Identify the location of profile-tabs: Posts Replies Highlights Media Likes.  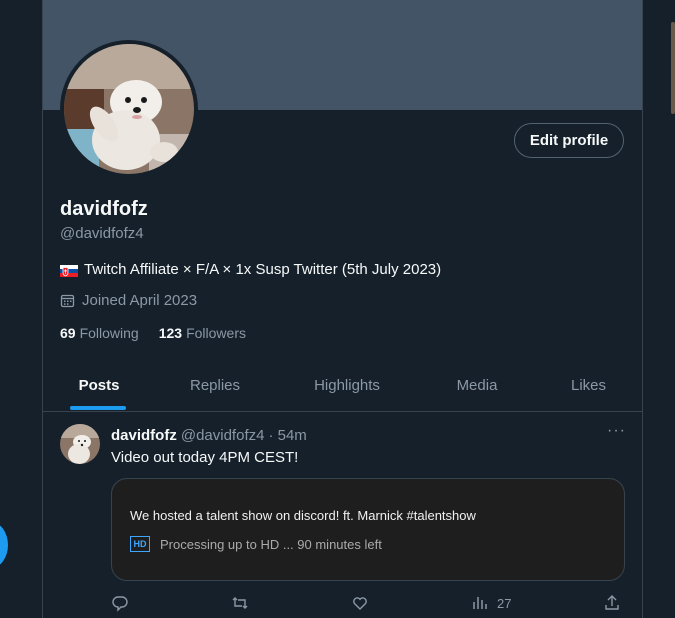
(342, 386).